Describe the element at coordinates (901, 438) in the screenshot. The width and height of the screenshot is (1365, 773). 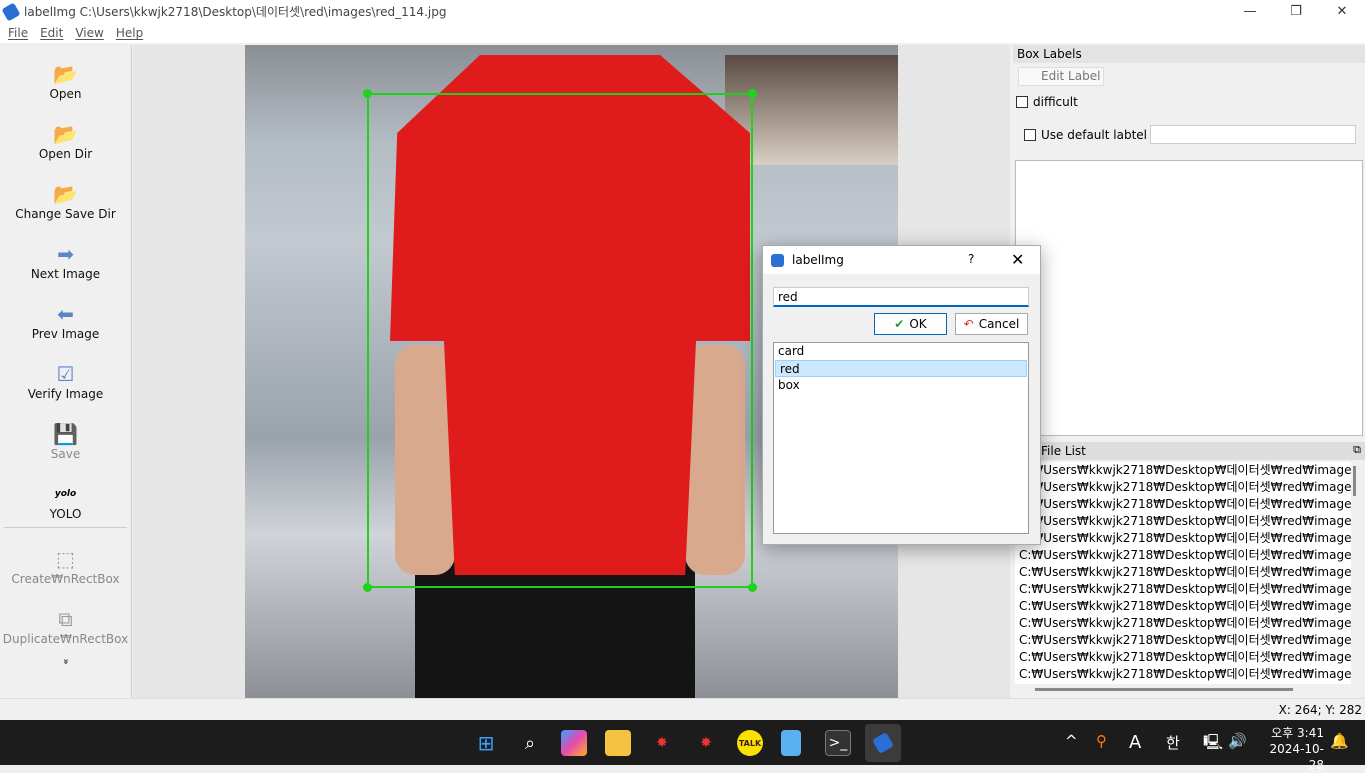
I see `label-options-list: card red box` at that location.